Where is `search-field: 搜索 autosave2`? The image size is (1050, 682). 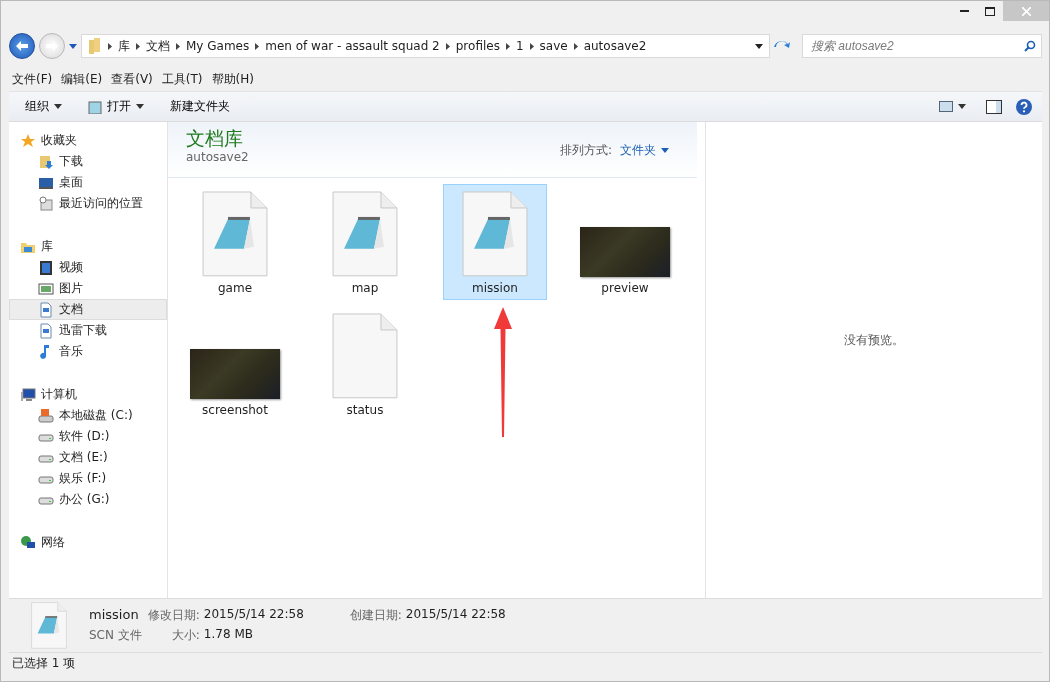
search-field: 搜索 autosave2 is located at coordinates (922, 46).